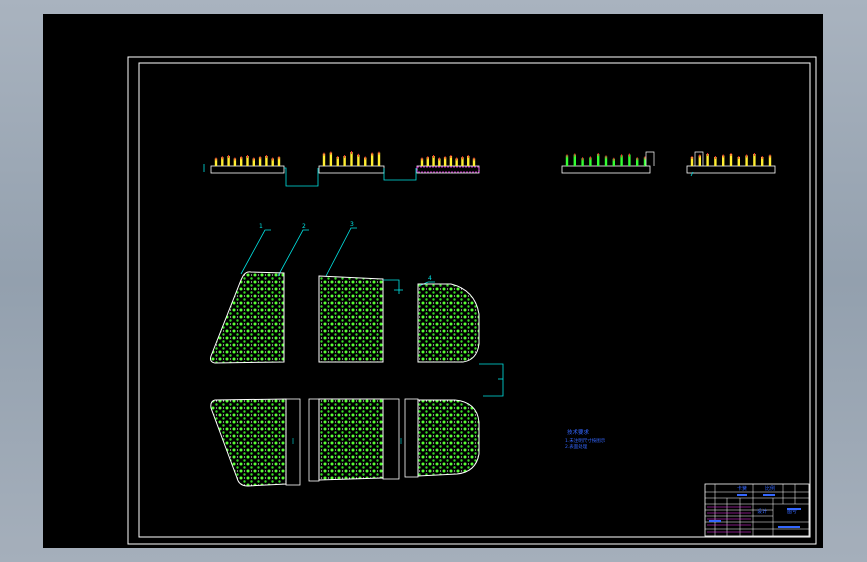 Image resolution: width=867 pixels, height=562 pixels. I want to click on technical-notes: 技术要求 1.未注明尺寸按图示 2.表面处理, so click(585, 439).